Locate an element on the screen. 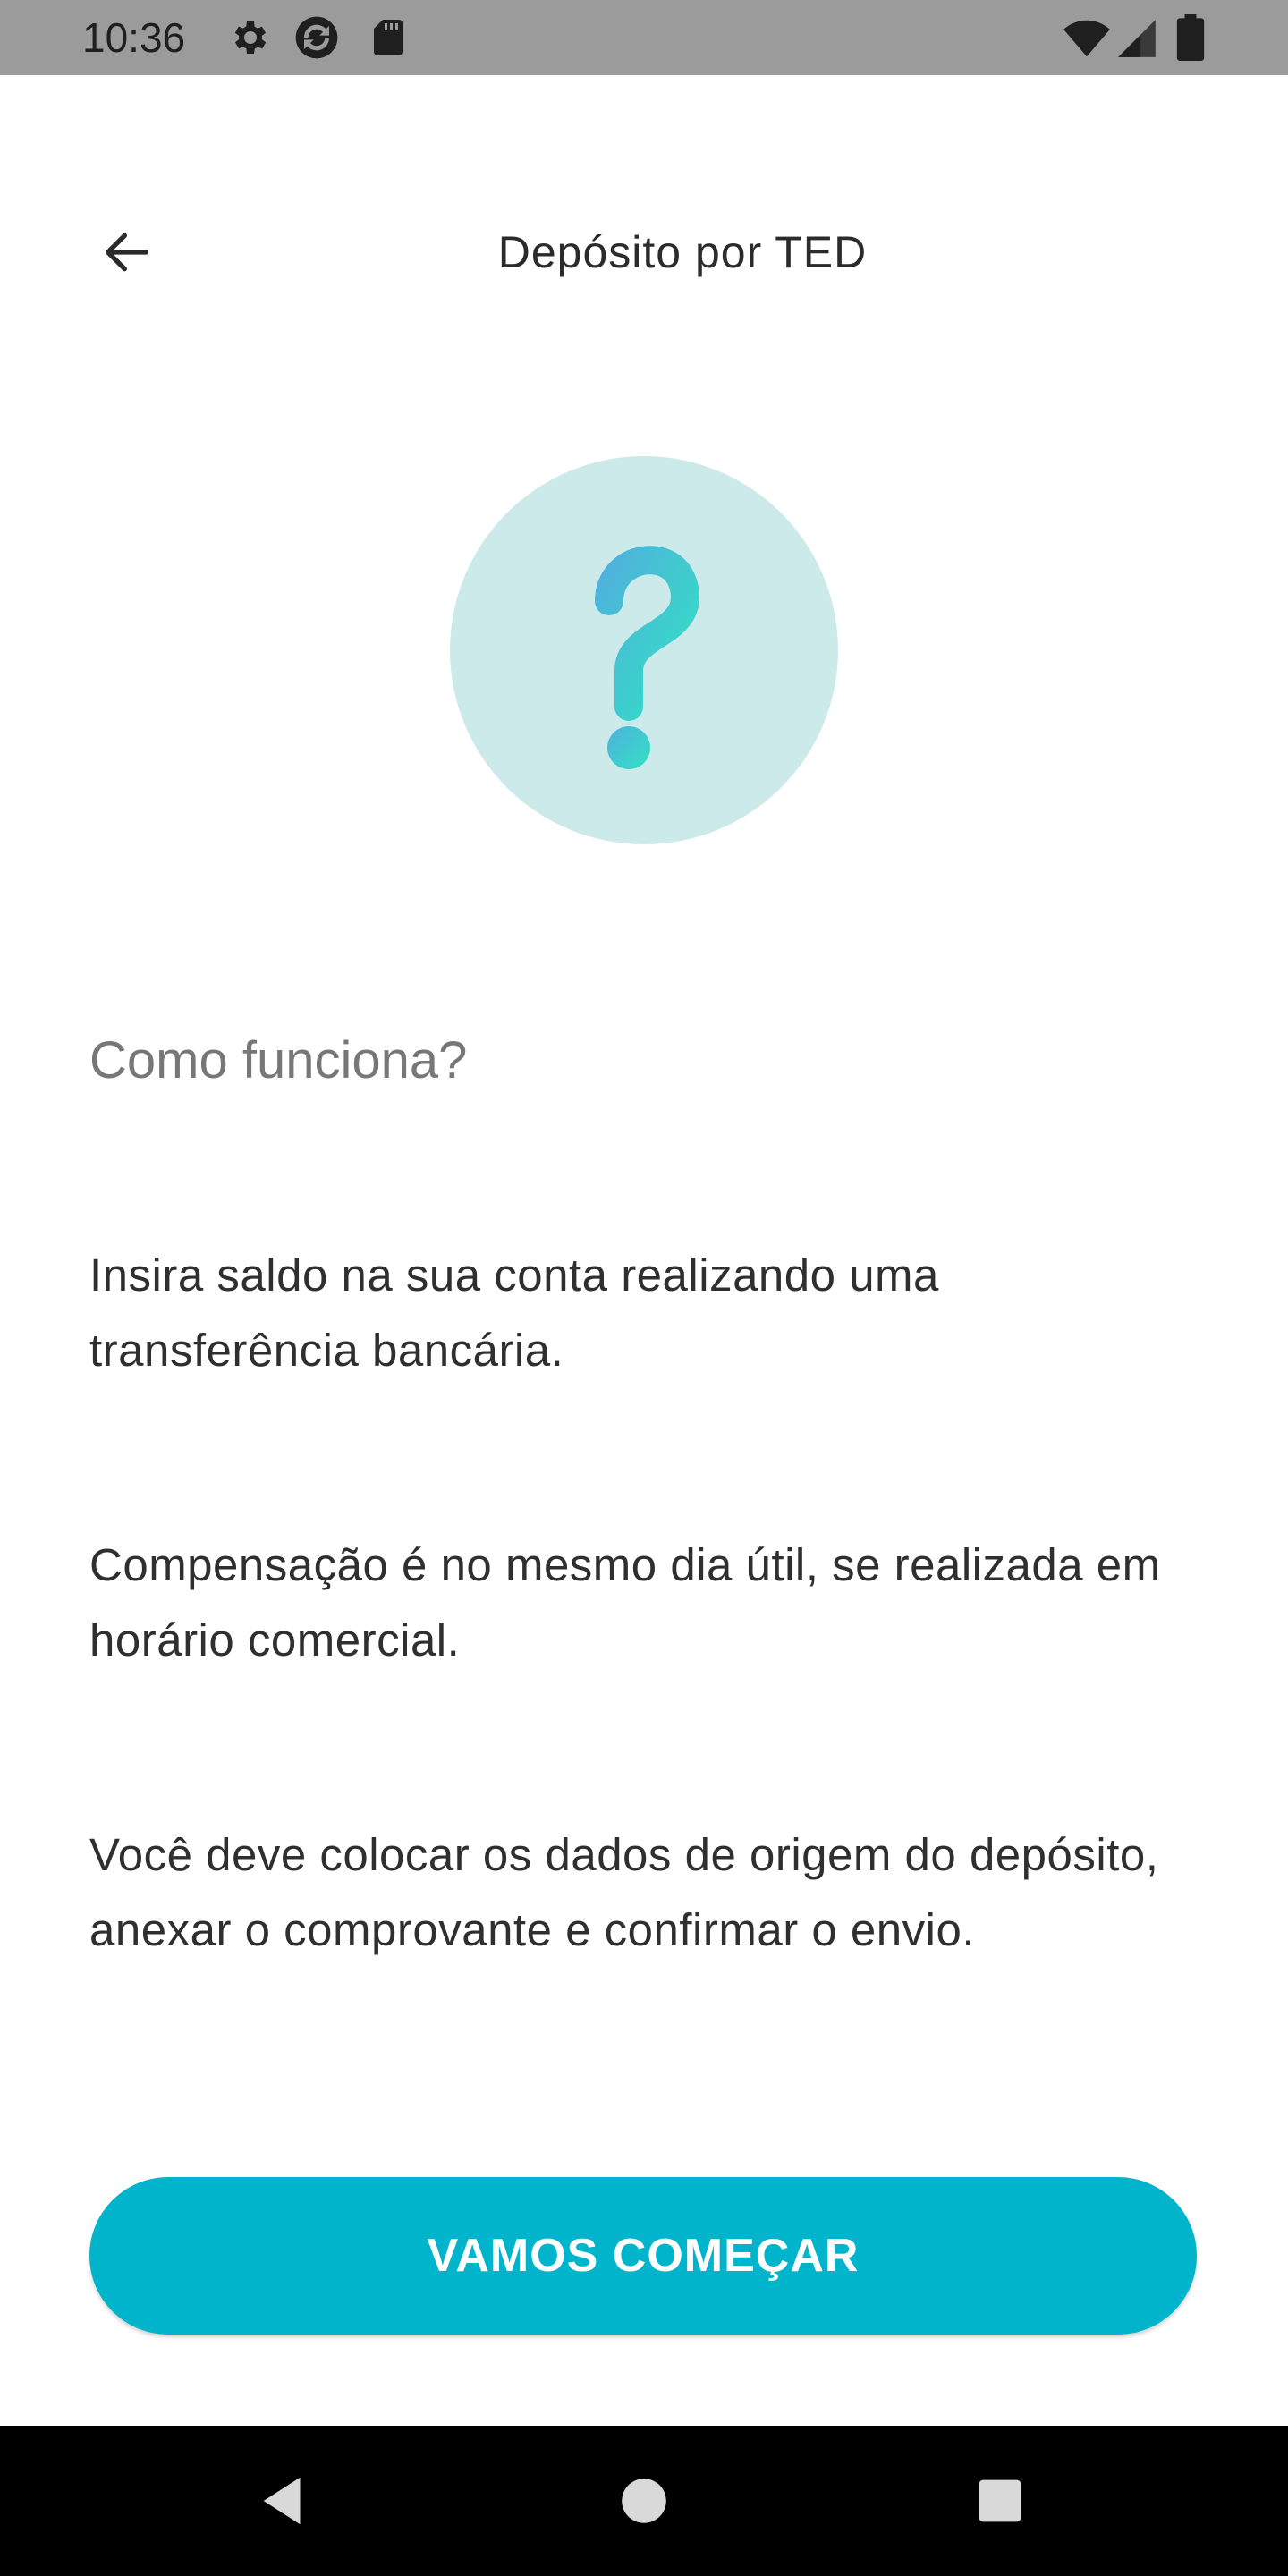 The height and width of the screenshot is (2576, 1288). status-bar: 10:36 is located at coordinates (644, 37).